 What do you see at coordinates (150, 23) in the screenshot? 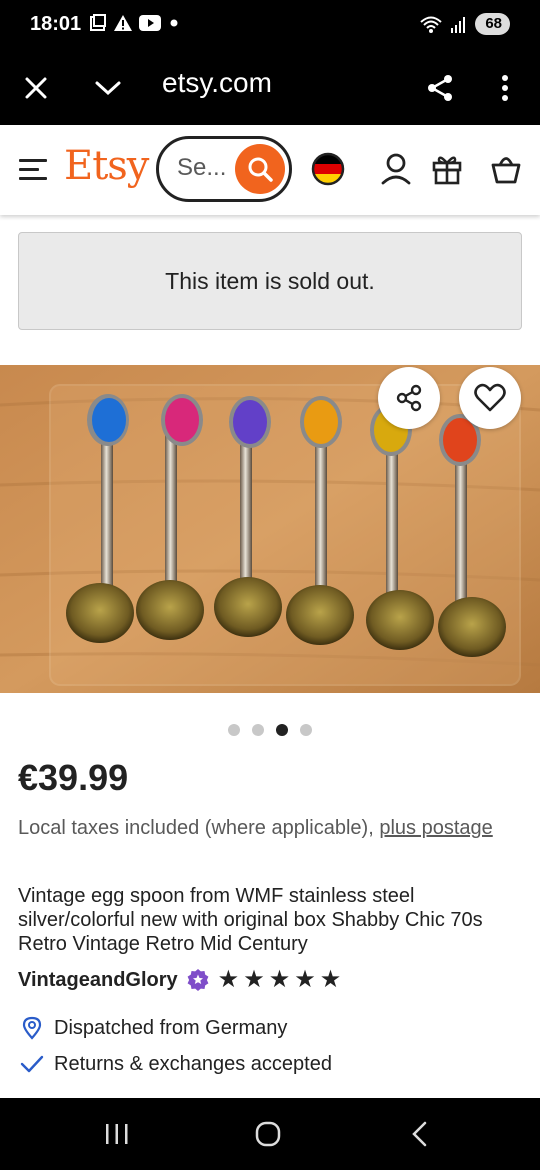
I see `youtube-icon` at bounding box center [150, 23].